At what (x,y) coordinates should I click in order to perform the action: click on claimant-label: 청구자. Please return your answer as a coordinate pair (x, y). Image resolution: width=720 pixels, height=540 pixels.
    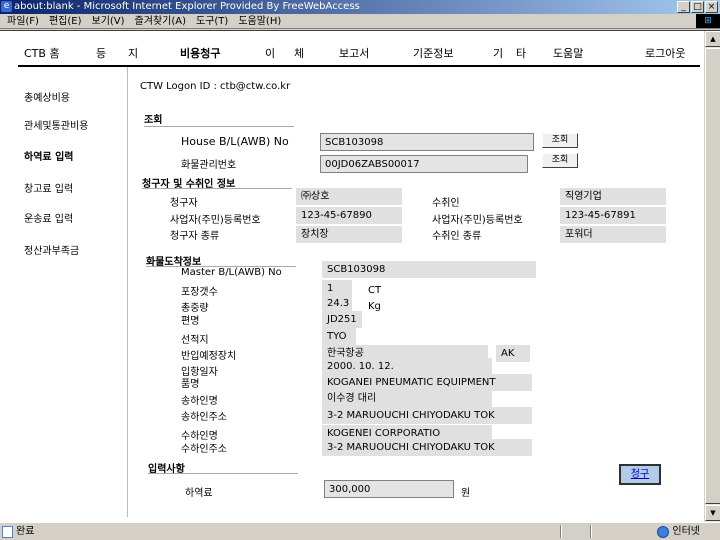
    Looking at the image, I should click on (184, 203).